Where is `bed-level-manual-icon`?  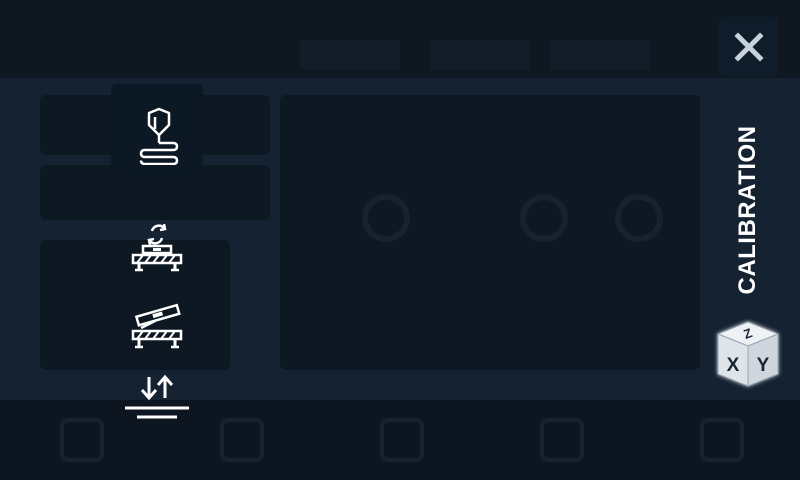
bed-level-manual-icon is located at coordinates (157, 326).